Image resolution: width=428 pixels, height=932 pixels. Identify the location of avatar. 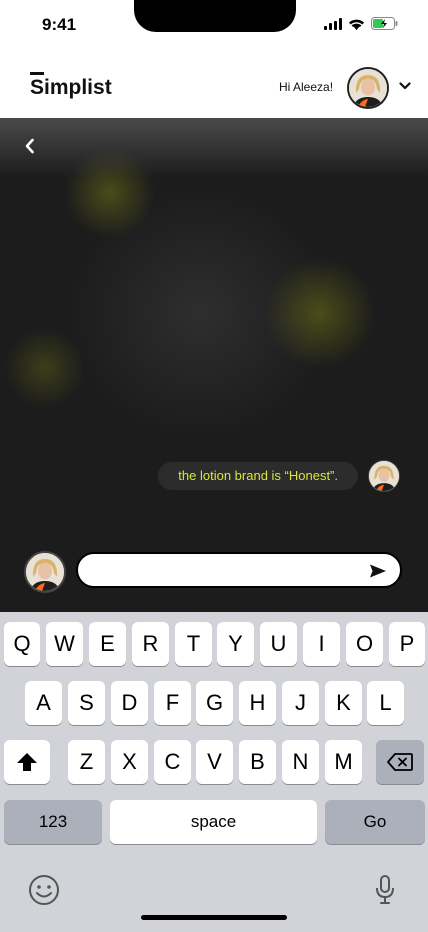
(368, 88).